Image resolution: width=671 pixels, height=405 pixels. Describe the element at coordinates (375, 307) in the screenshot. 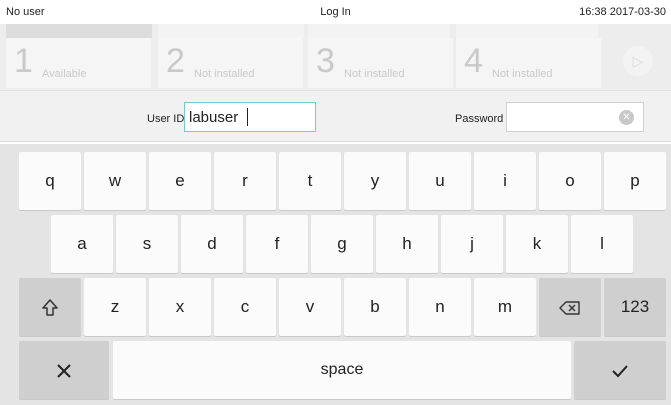

I see `key-b: b` at that location.